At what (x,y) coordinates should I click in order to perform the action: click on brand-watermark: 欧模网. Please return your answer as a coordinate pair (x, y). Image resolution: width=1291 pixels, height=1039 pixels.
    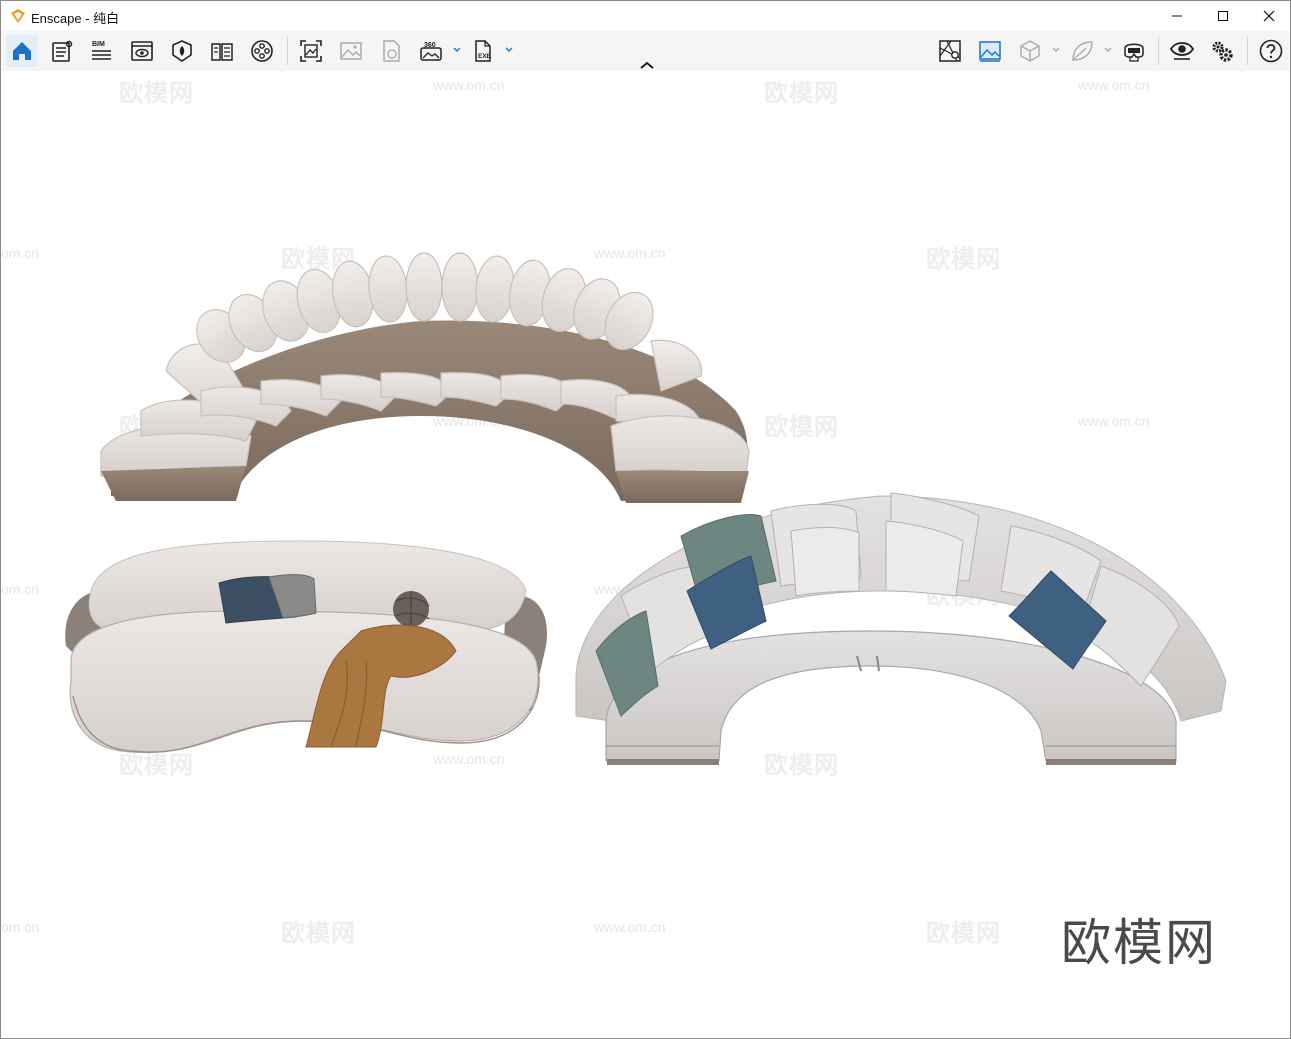
    Looking at the image, I should click on (1139, 943).